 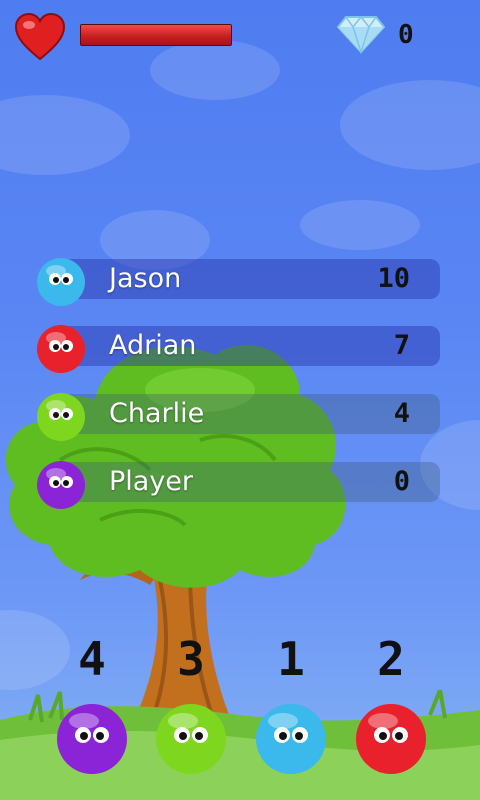 What do you see at coordinates (238, 348) in the screenshot?
I see `scoreboard-row: Adrian 7` at bounding box center [238, 348].